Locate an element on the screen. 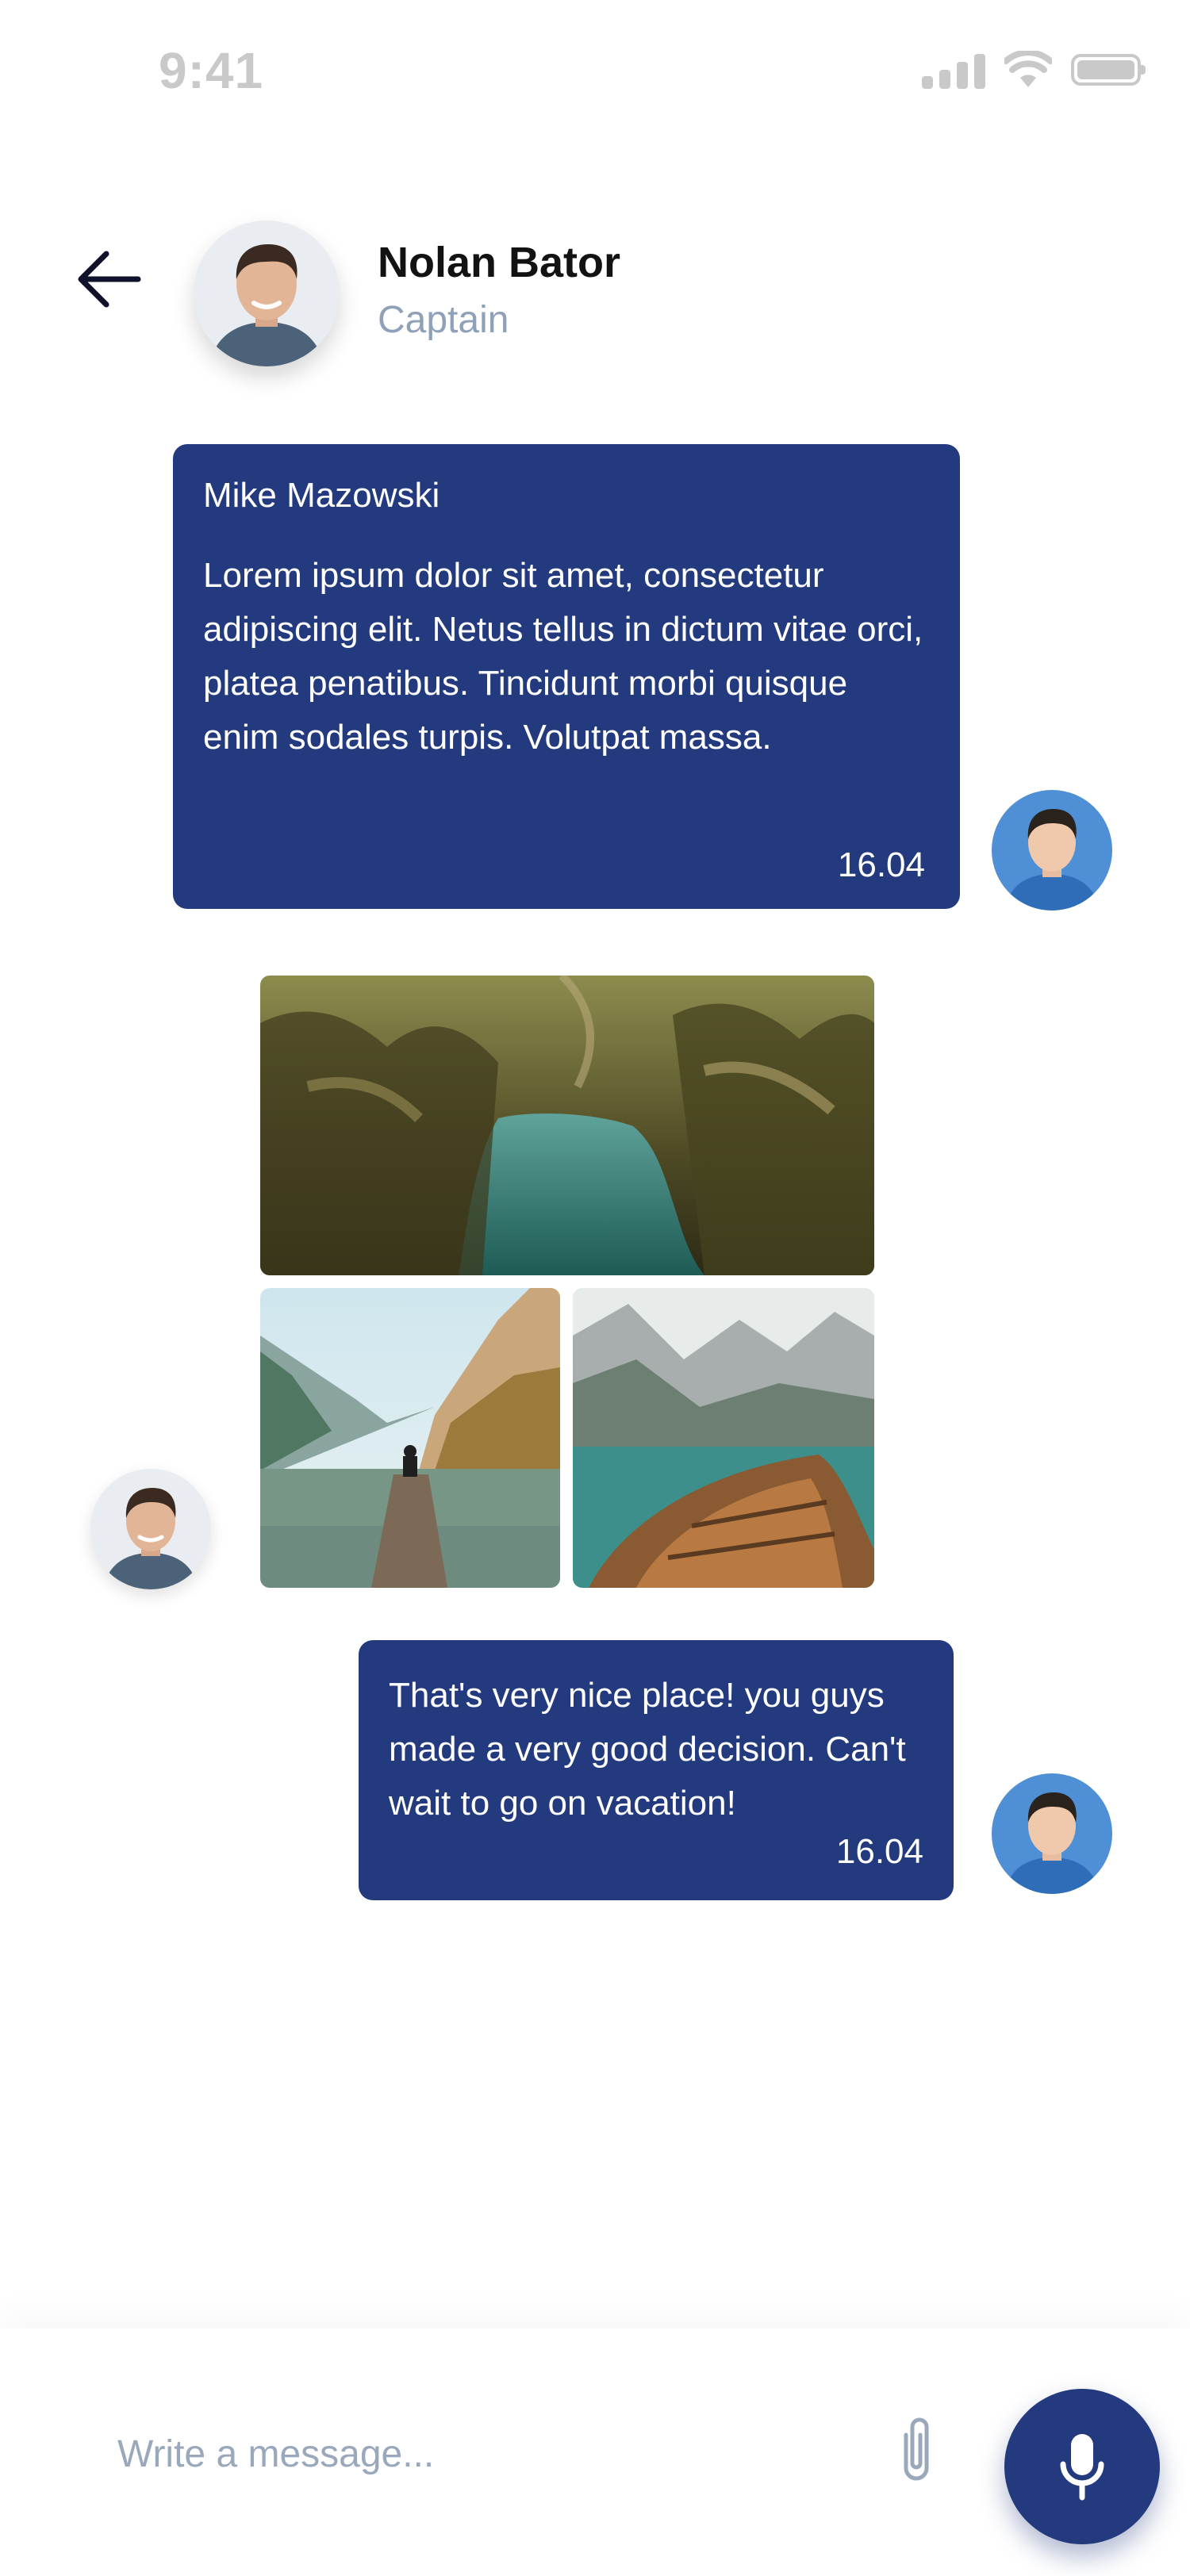 The width and height of the screenshot is (1190, 2576). paperclip-icon is located at coordinates (916, 2449).